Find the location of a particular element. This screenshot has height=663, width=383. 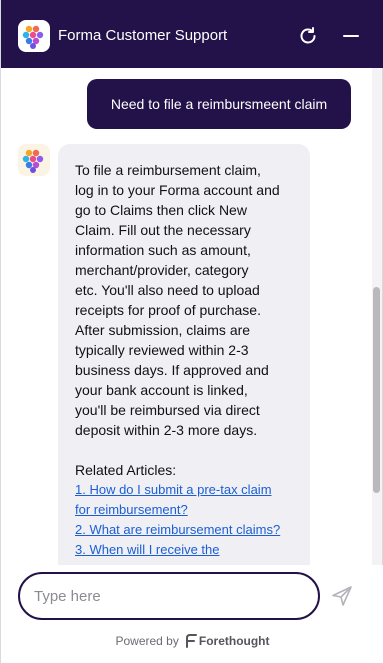

user-message: Need to file a reimbursmeent claim is located at coordinates (219, 104).